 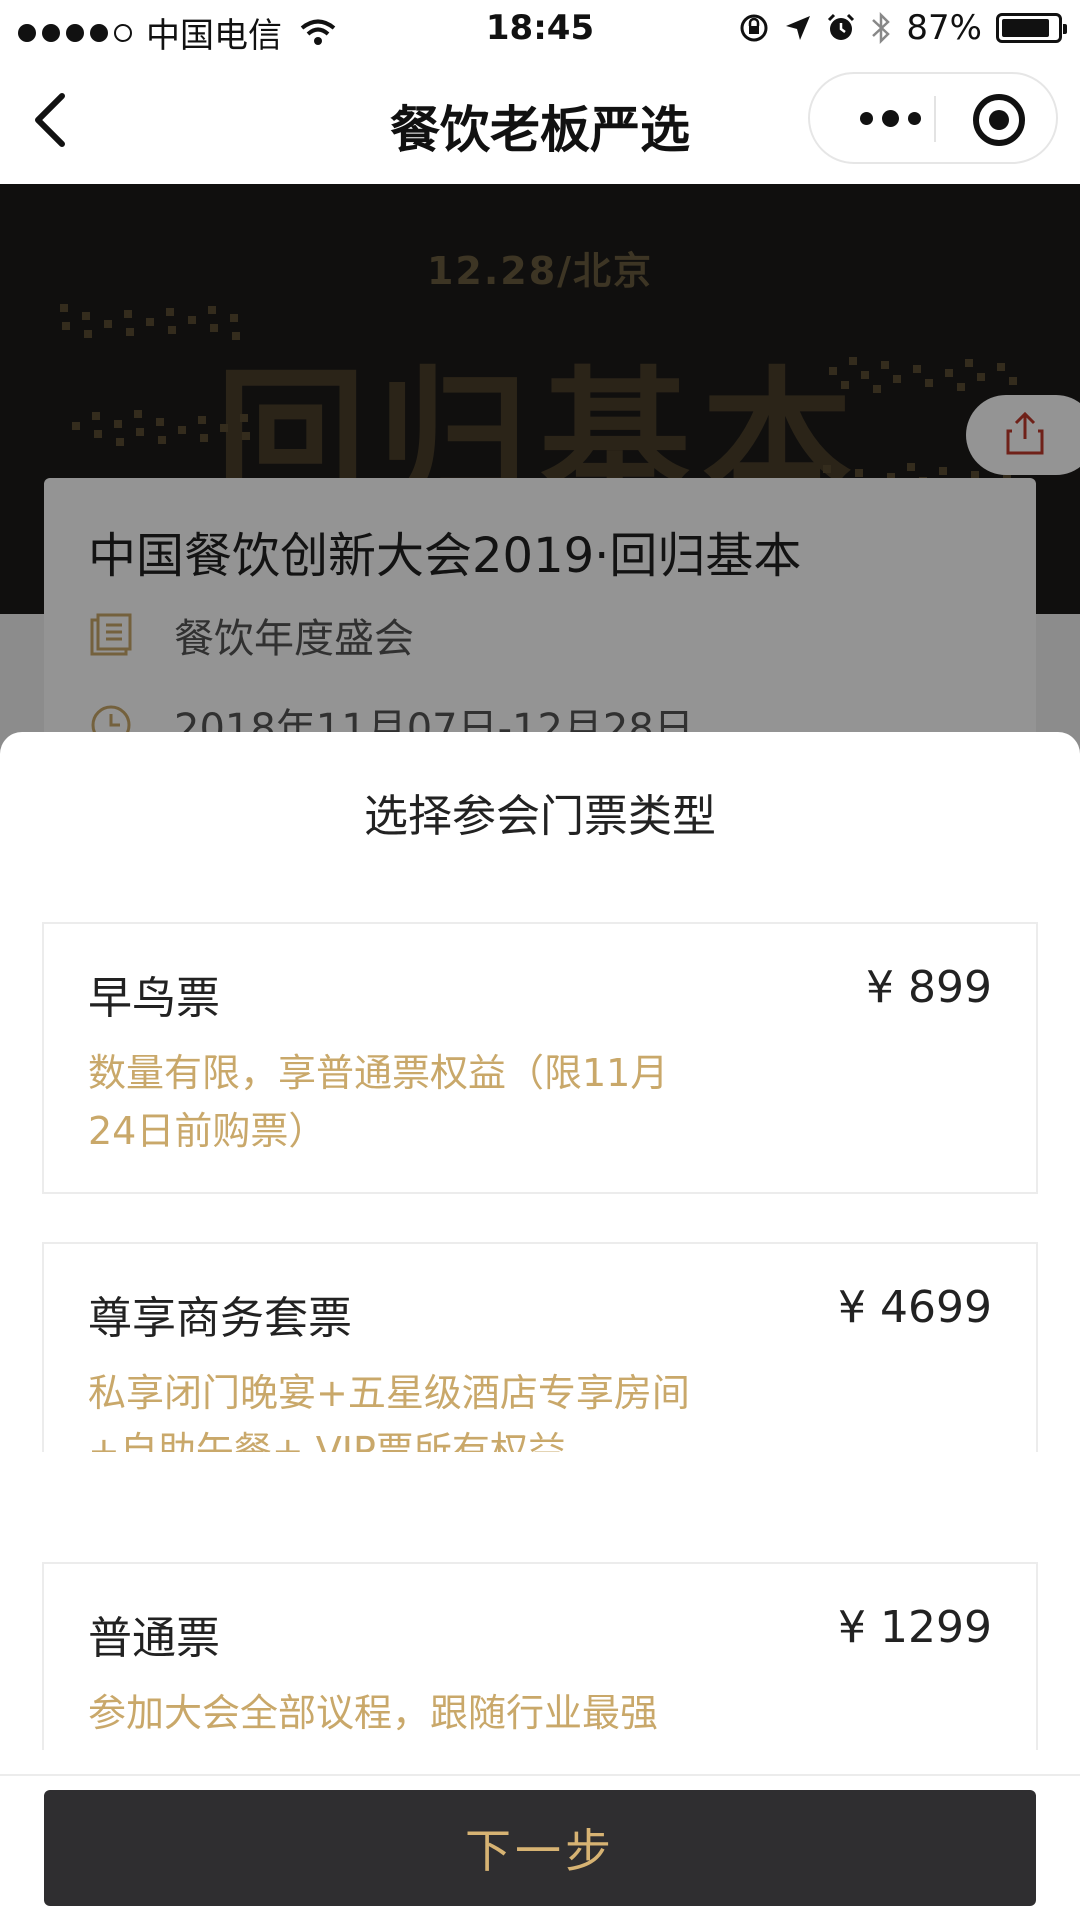 I want to click on mini-program-capsule, so click(x=933, y=118).